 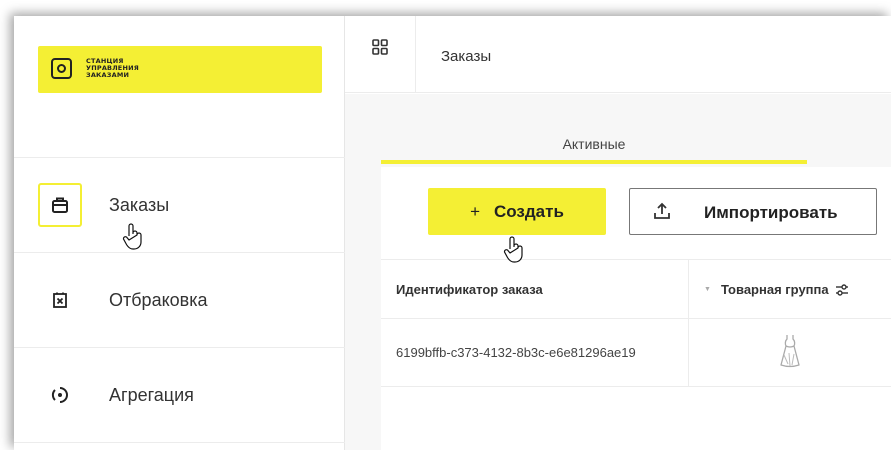 I want to click on menu-grid-button, so click(x=380, y=54).